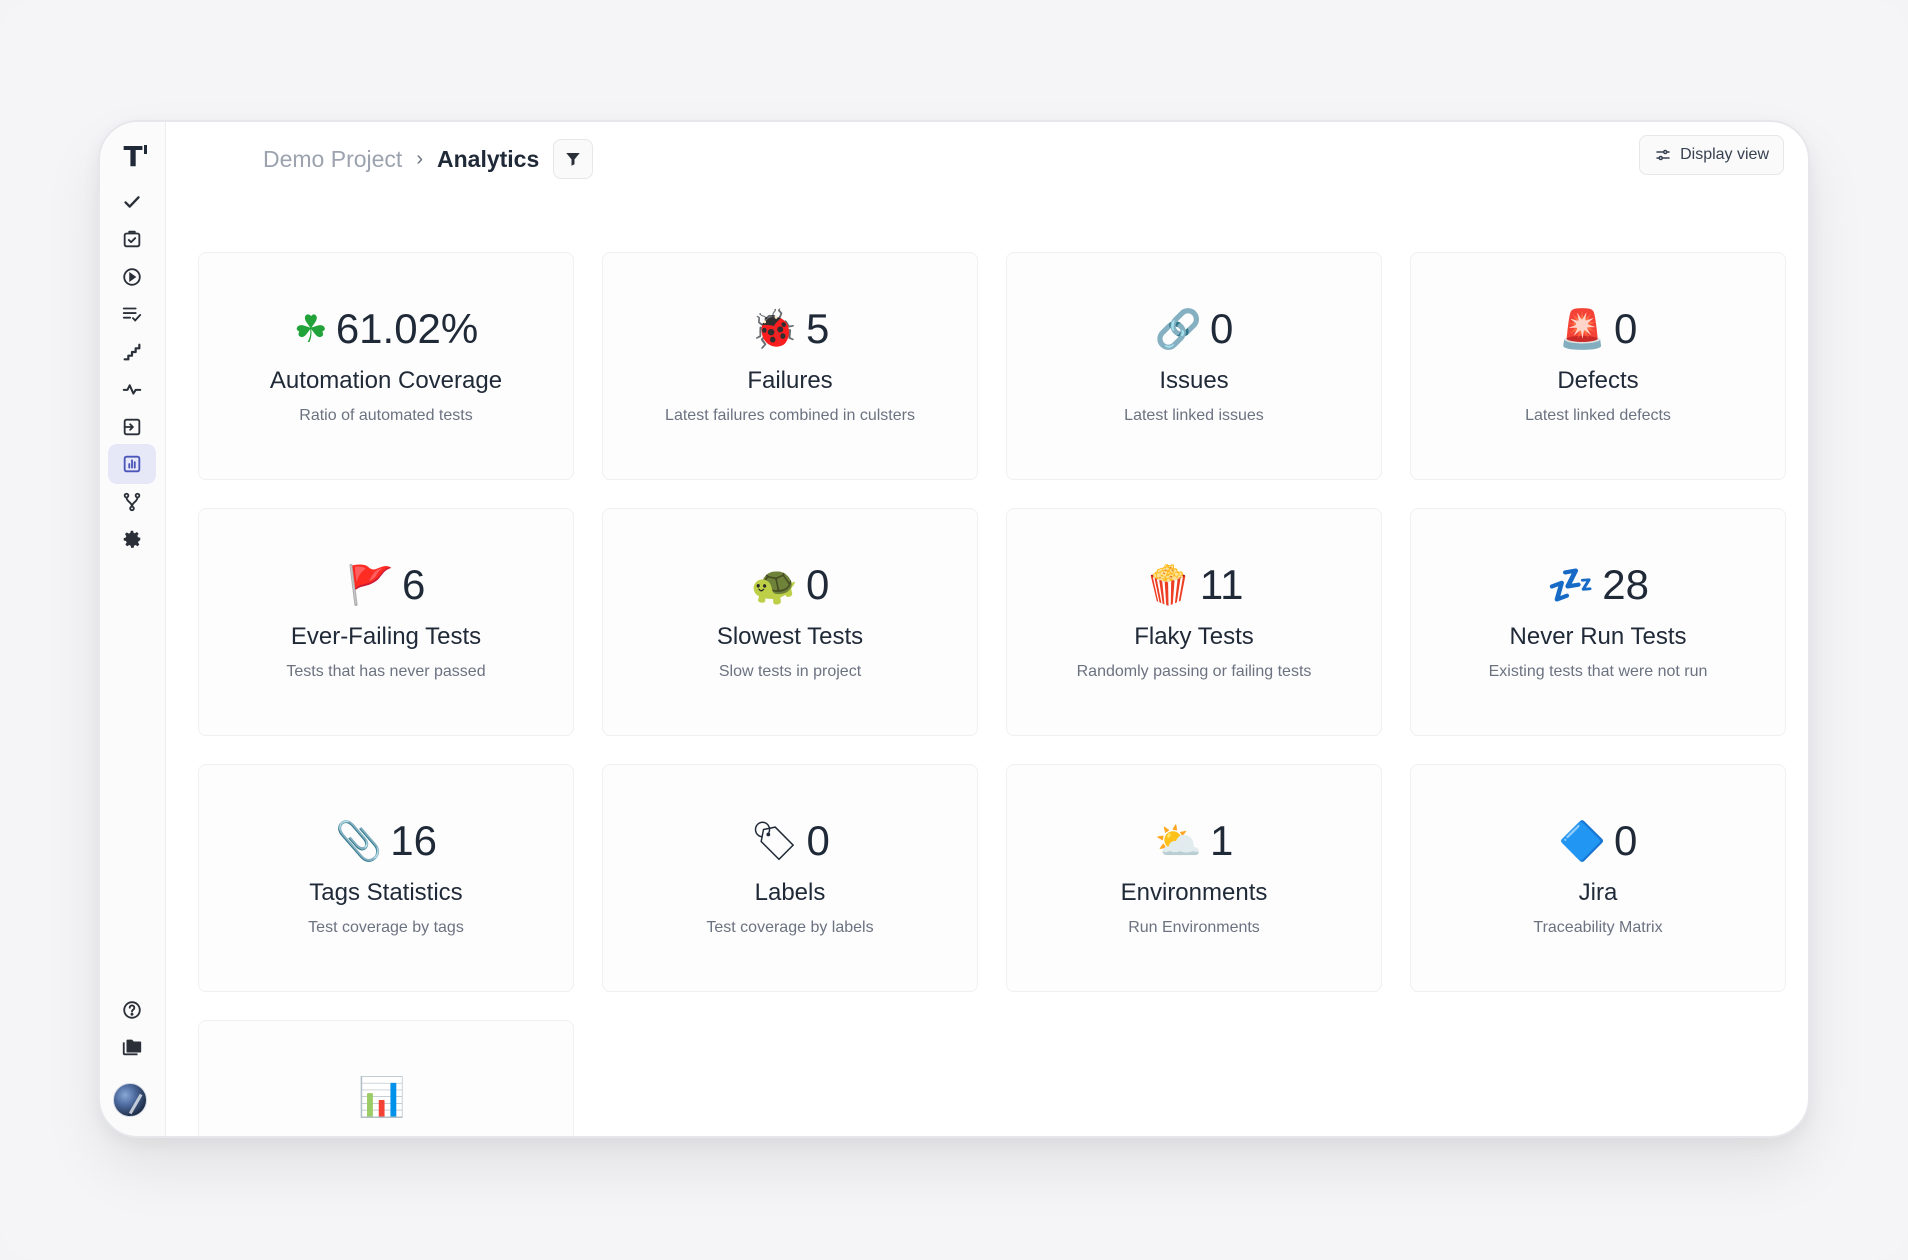 This screenshot has width=1908, height=1260. Describe the element at coordinates (1221, 584) in the screenshot. I see `card-value: 11` at that location.